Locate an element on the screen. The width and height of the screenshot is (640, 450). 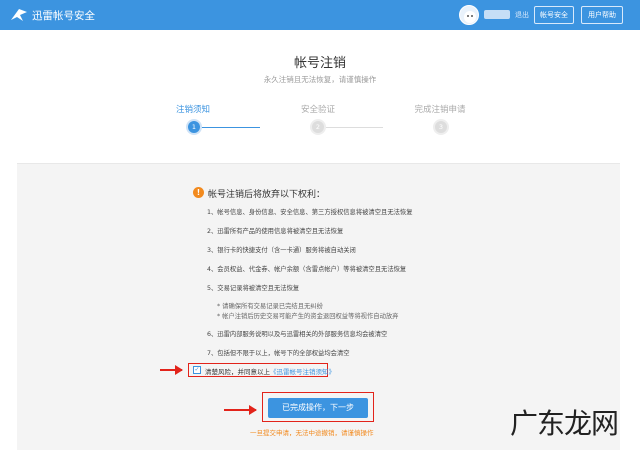
watermark: 广东龙网 is located at coordinates (564, 423).